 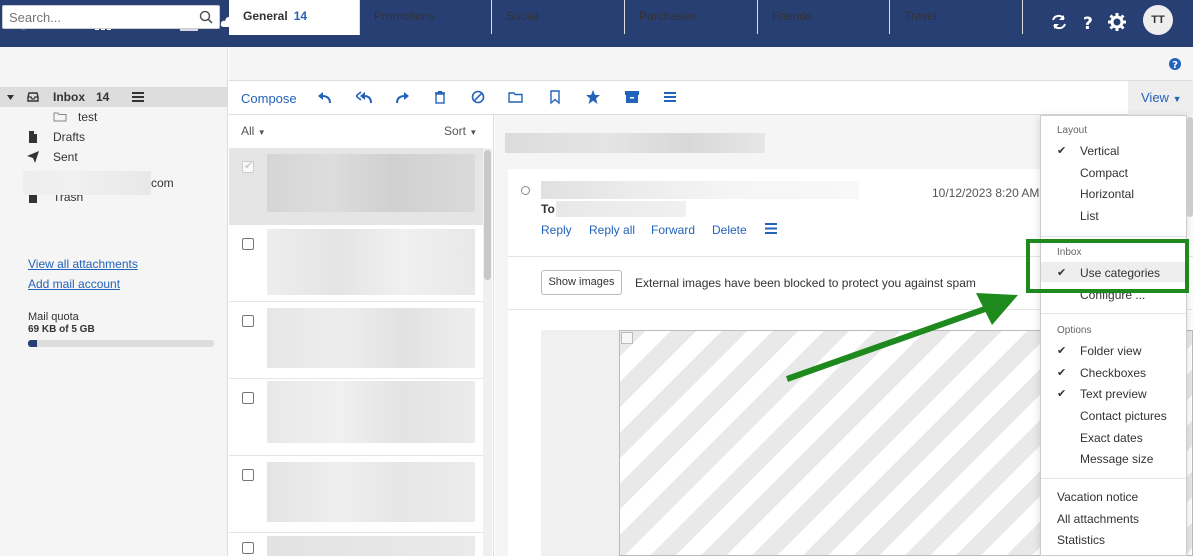 I want to click on block-icon, so click(x=478, y=97).